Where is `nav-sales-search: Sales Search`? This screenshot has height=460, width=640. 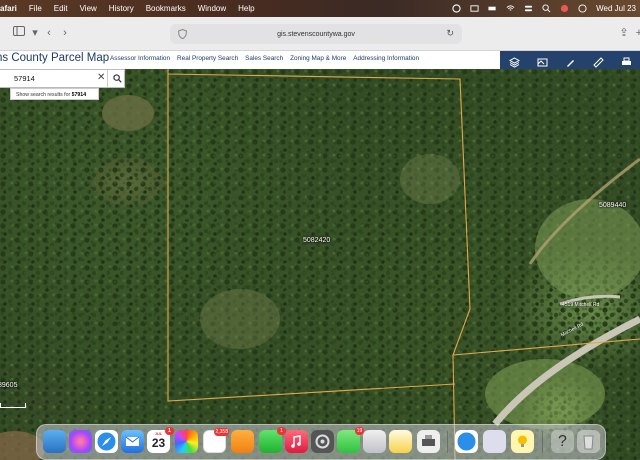
nav-sales-search: Sales Search is located at coordinates (264, 58).